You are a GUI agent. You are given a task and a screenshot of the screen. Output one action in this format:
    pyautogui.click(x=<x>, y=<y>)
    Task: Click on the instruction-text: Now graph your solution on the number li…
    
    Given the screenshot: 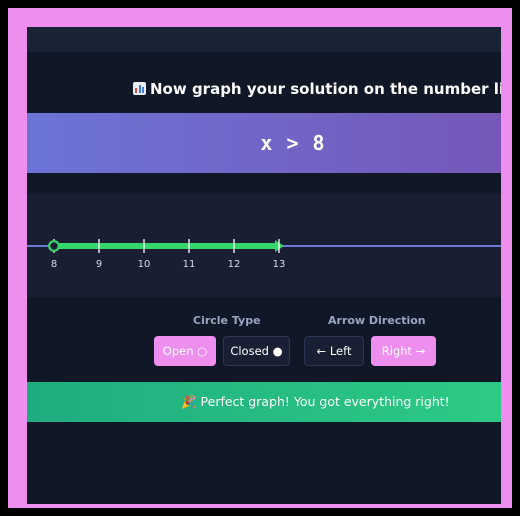 What is the action you would take?
    pyautogui.click(x=325, y=89)
    